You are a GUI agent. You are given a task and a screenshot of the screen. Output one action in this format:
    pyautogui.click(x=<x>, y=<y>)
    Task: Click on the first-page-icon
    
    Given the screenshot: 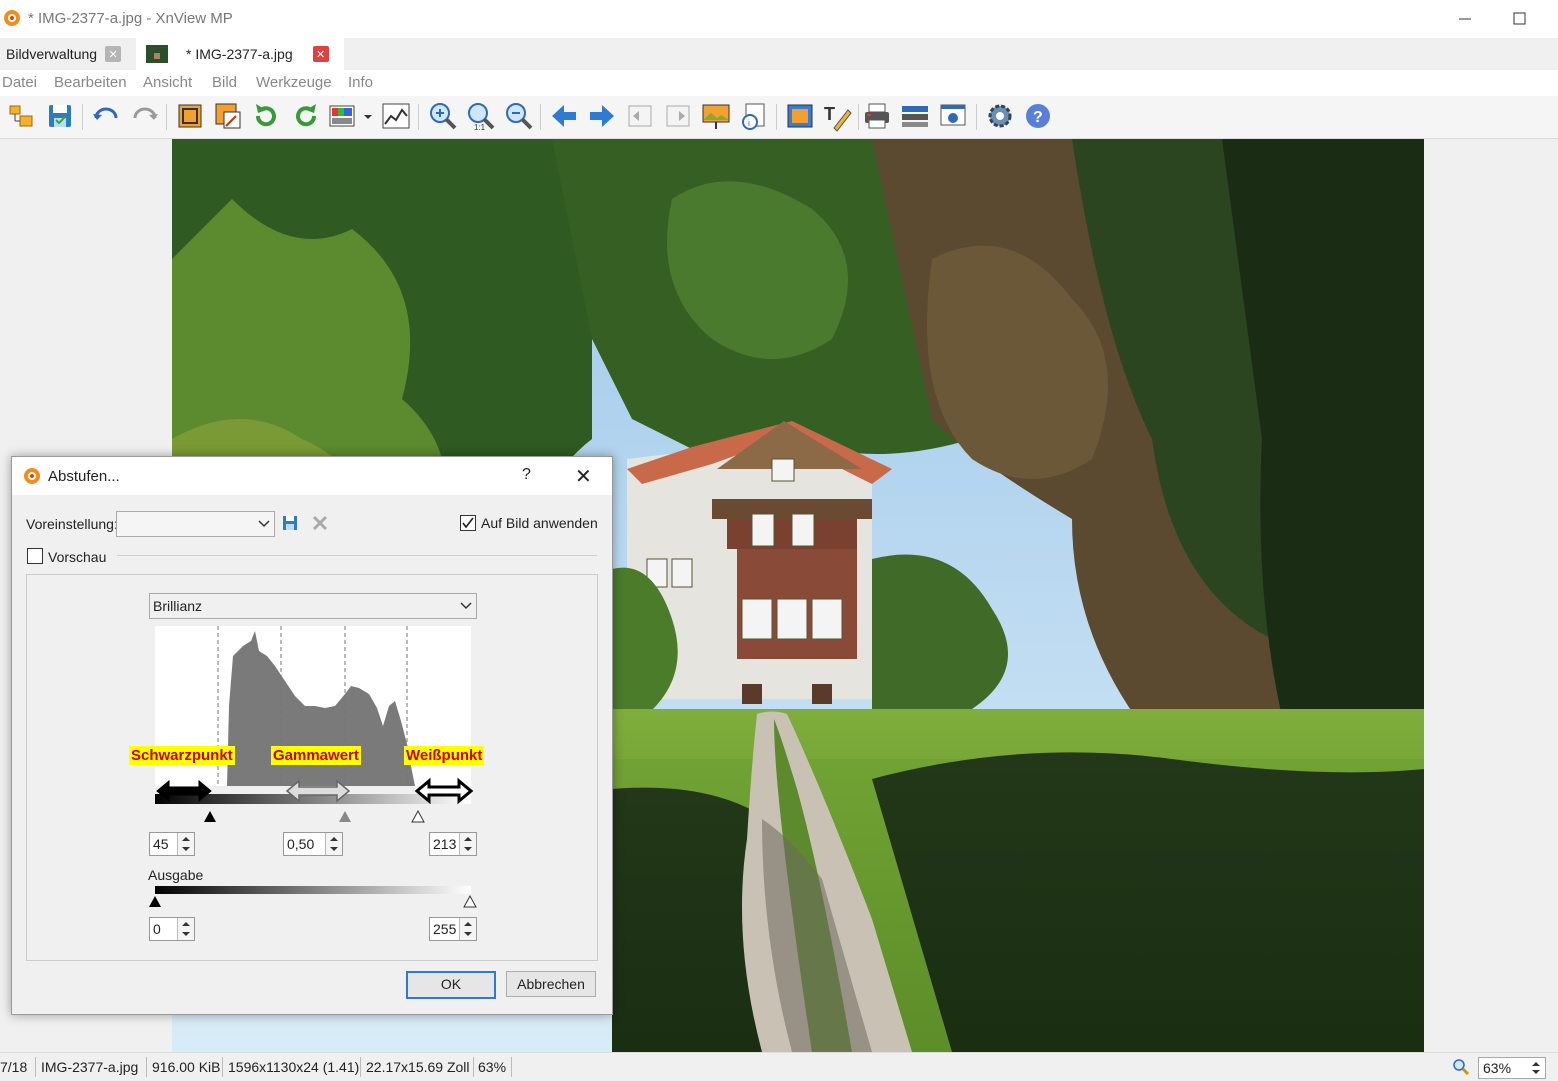 What is the action you would take?
    pyautogui.click(x=640, y=116)
    